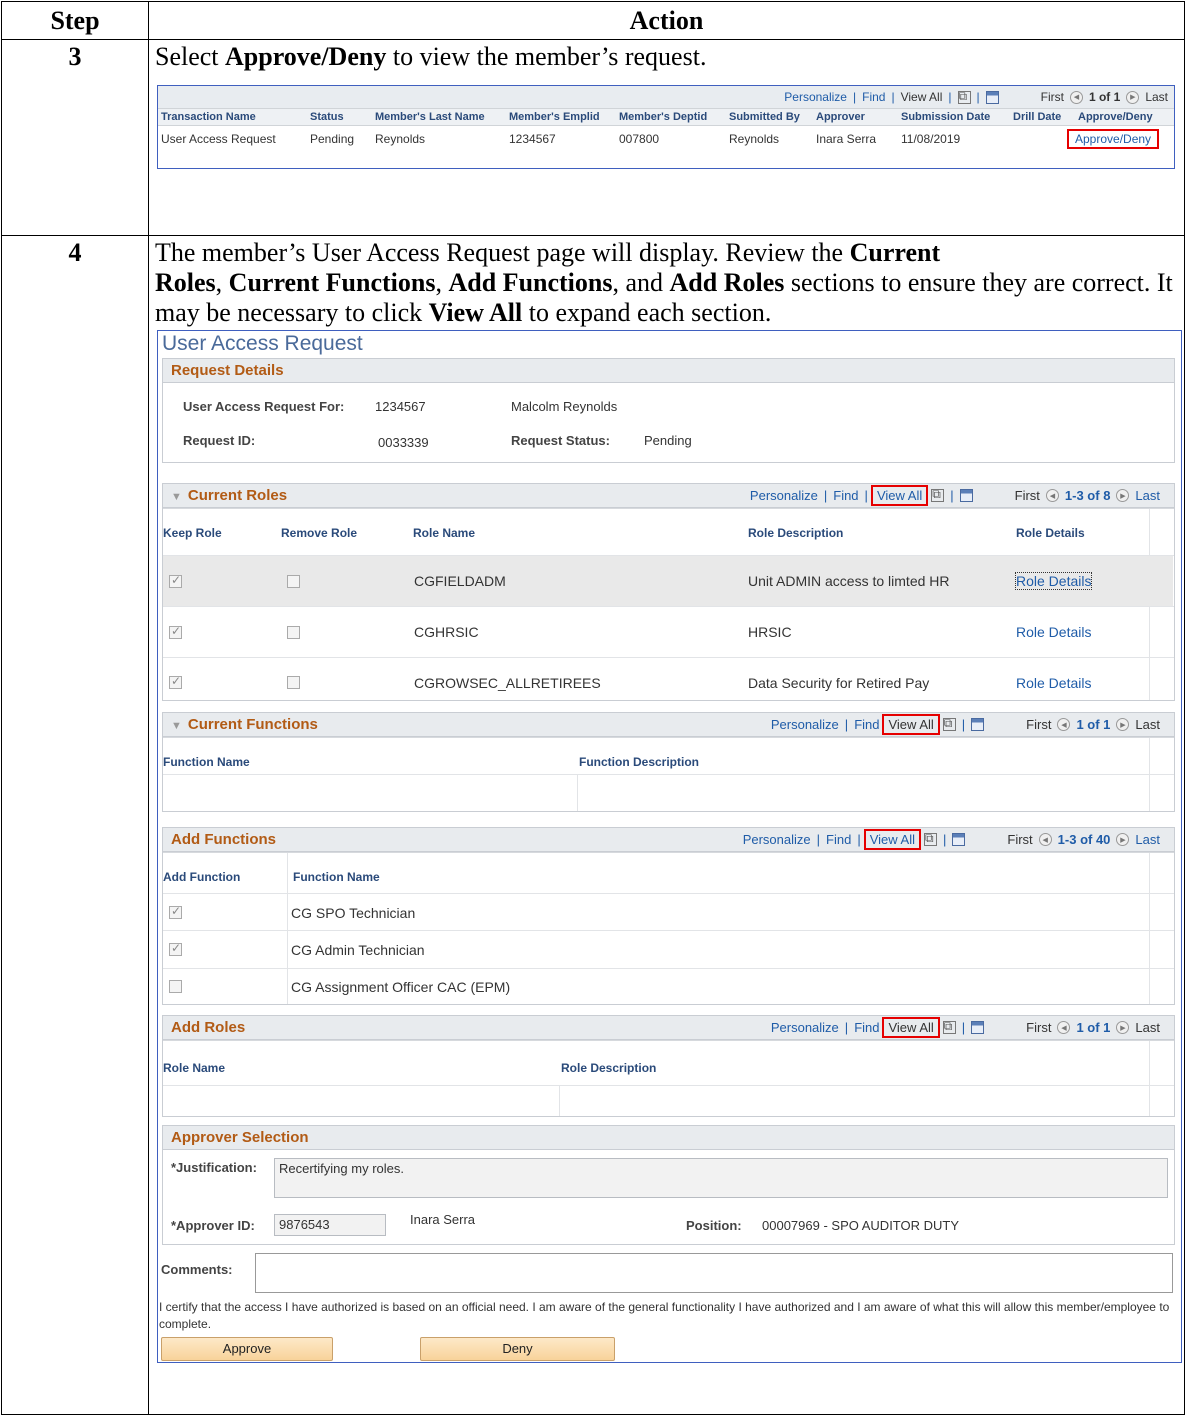 Image resolution: width=1186 pixels, height=1415 pixels. What do you see at coordinates (208, 117) in the screenshot?
I see `col-transaction: Transaction Name` at bounding box center [208, 117].